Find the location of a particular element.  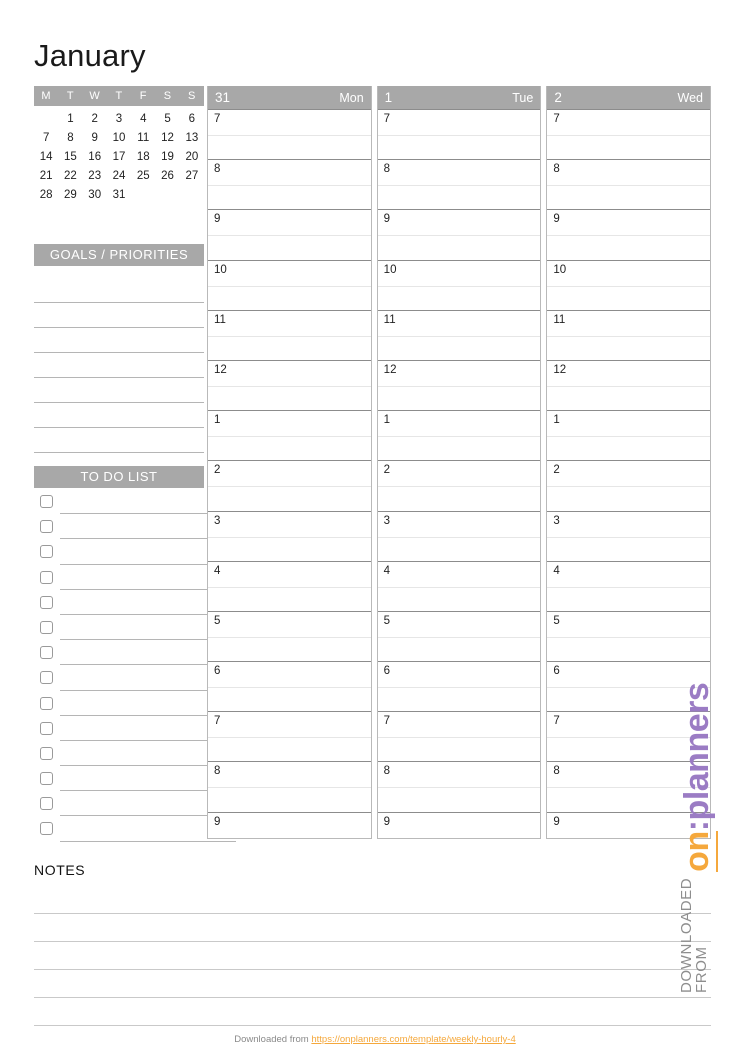

mini-calendar-day: 10 is located at coordinates (119, 138).